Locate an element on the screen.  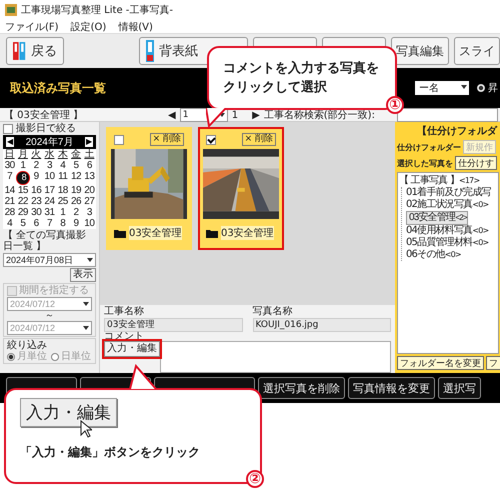
folder-label: 【 03安全管理 】 is located at coordinates (43, 115).